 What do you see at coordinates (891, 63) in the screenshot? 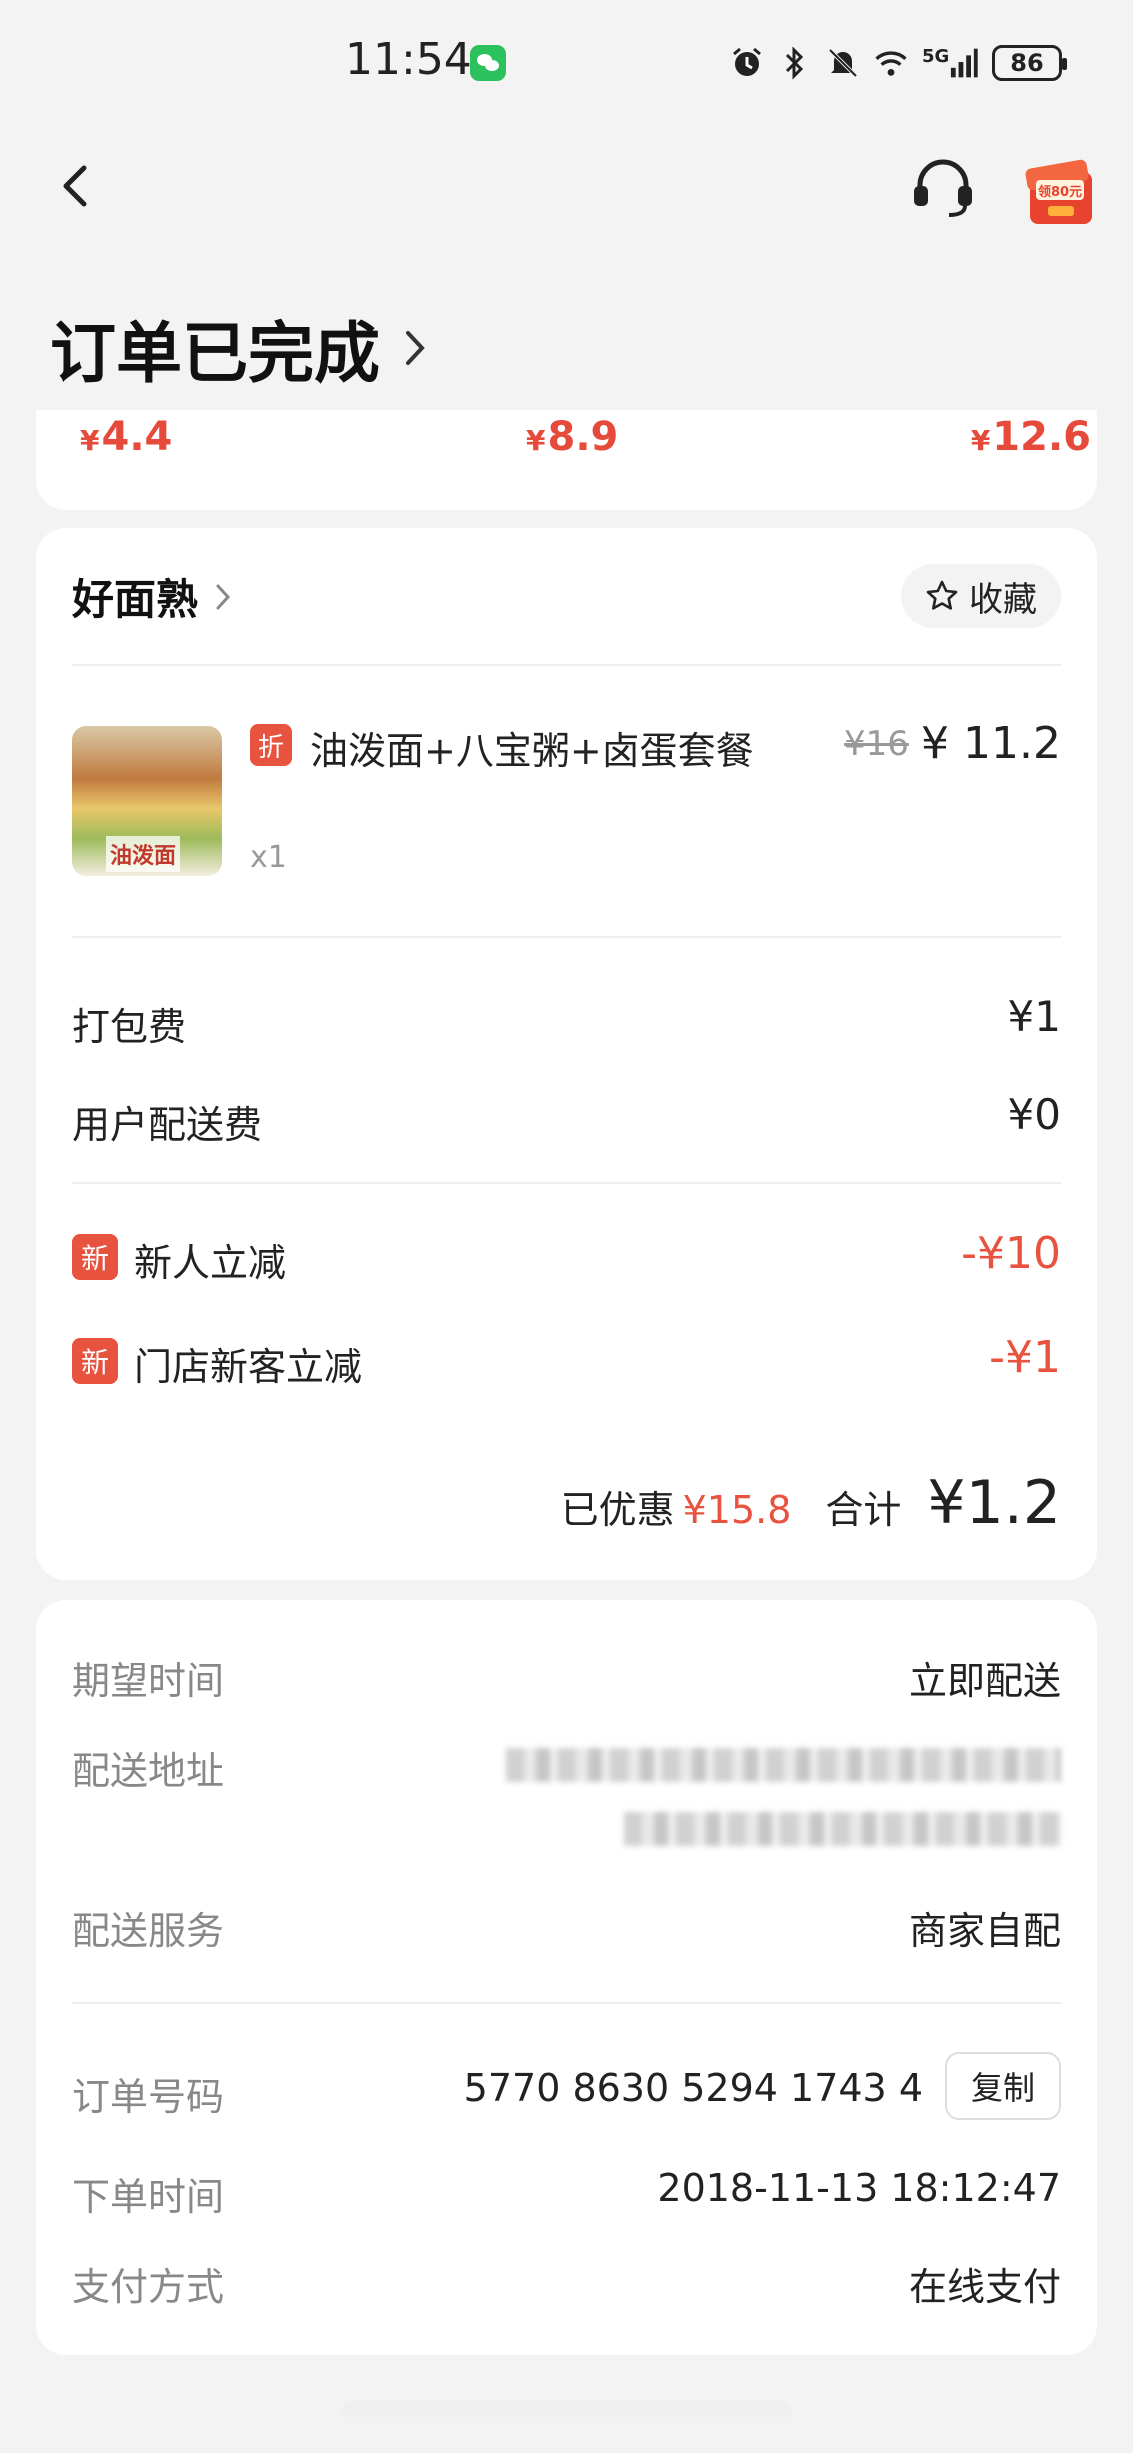
I see `wifi-icon` at bounding box center [891, 63].